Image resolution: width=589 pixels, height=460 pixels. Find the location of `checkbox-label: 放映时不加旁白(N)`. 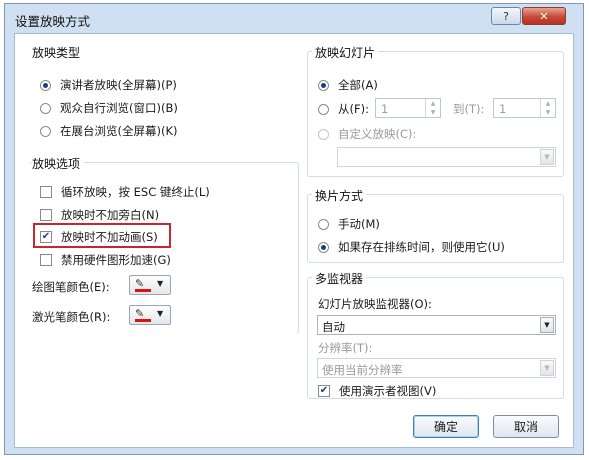

checkbox-label: 放映时不加旁白(N) is located at coordinates (110, 215).